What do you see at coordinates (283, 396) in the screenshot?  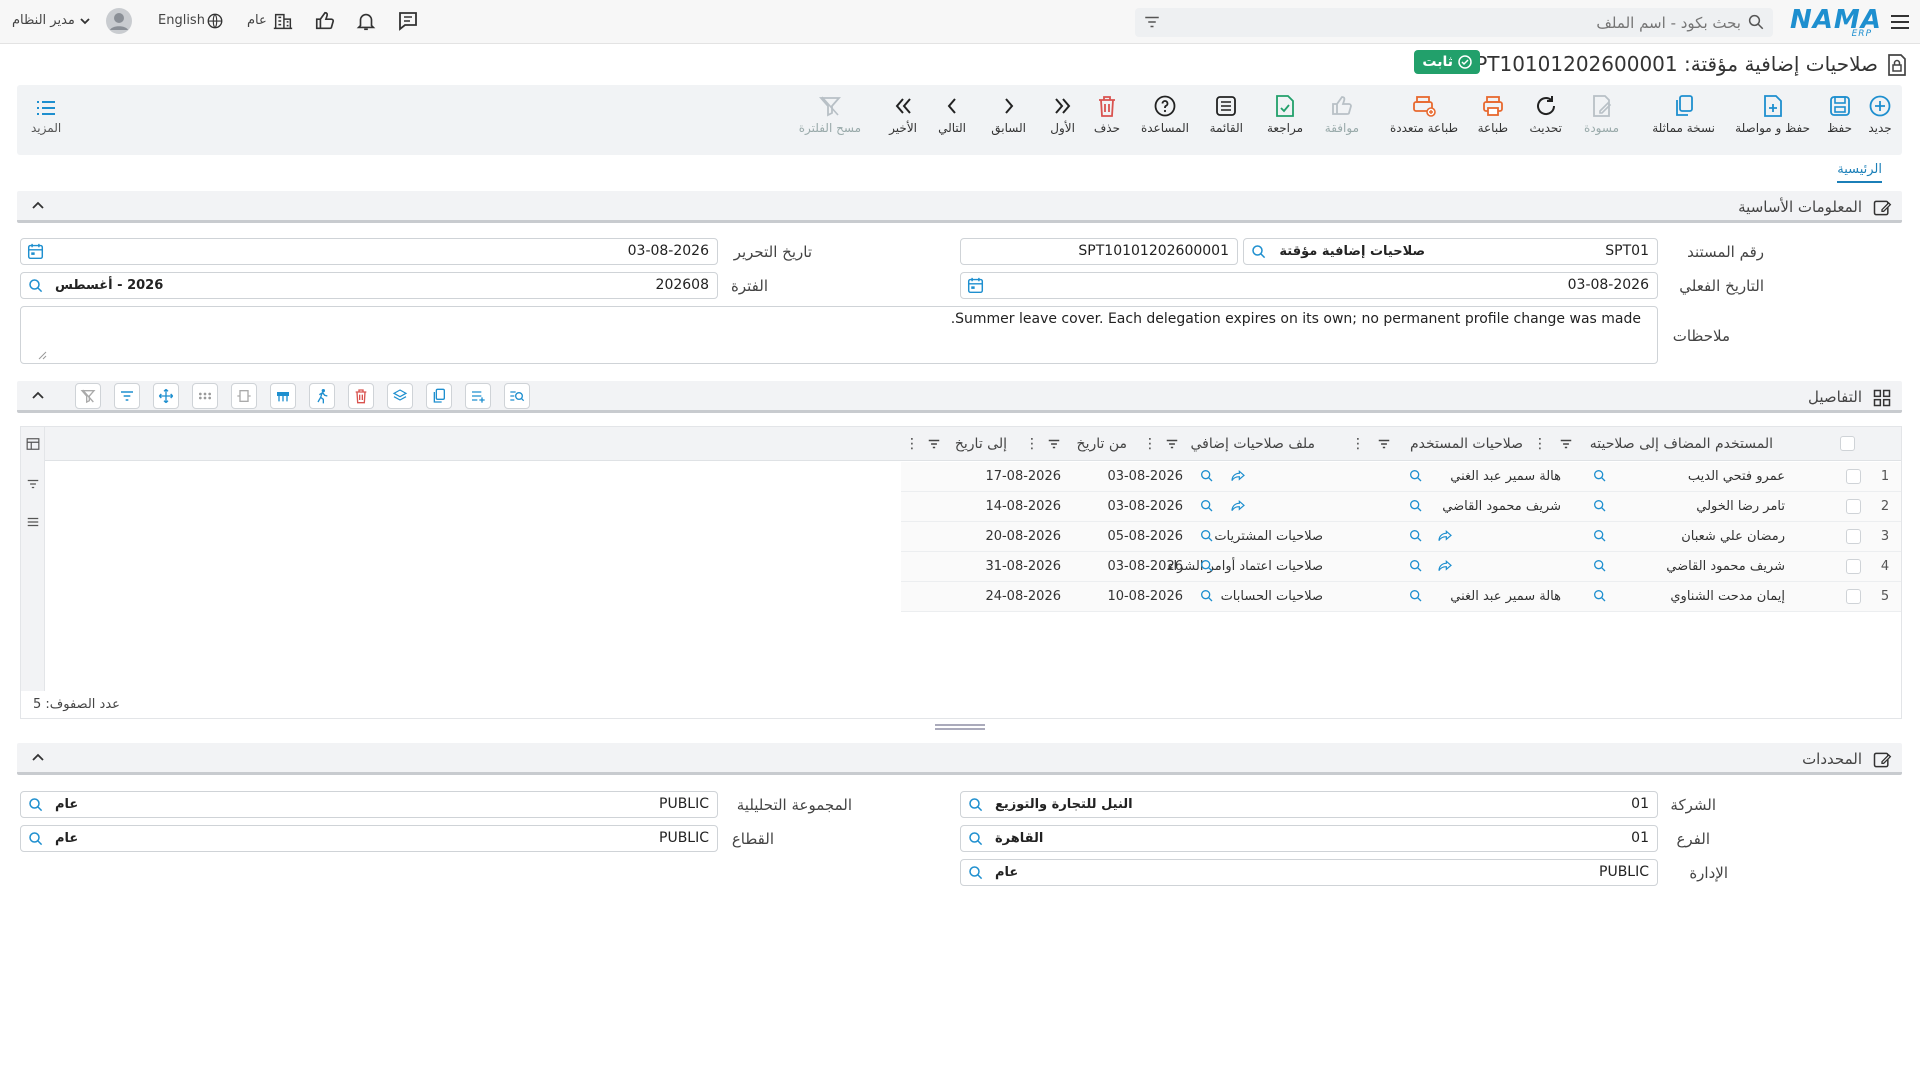 I see `table-insert-icon` at bounding box center [283, 396].